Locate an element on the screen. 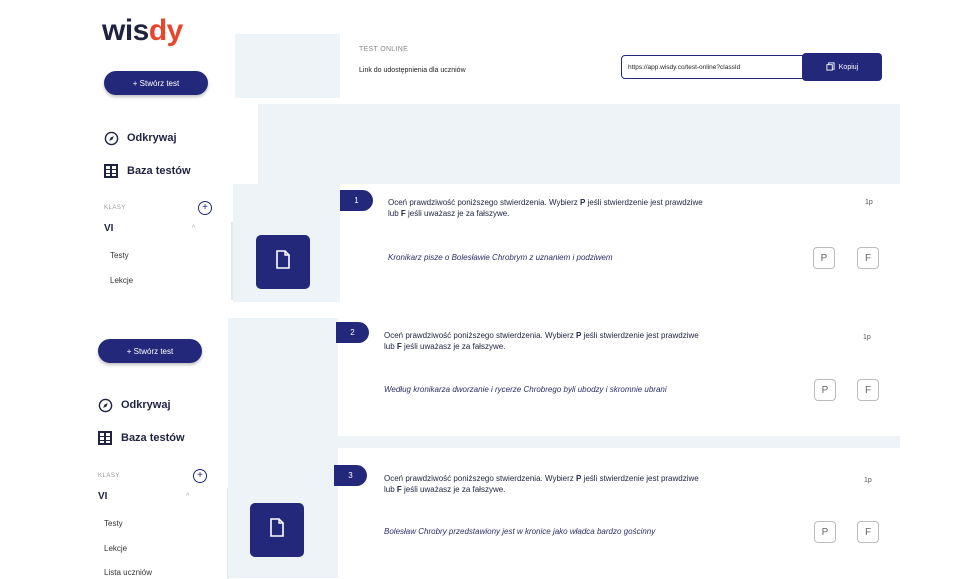 This screenshot has height=579, width=957. question-number: 1 is located at coordinates (356, 200).